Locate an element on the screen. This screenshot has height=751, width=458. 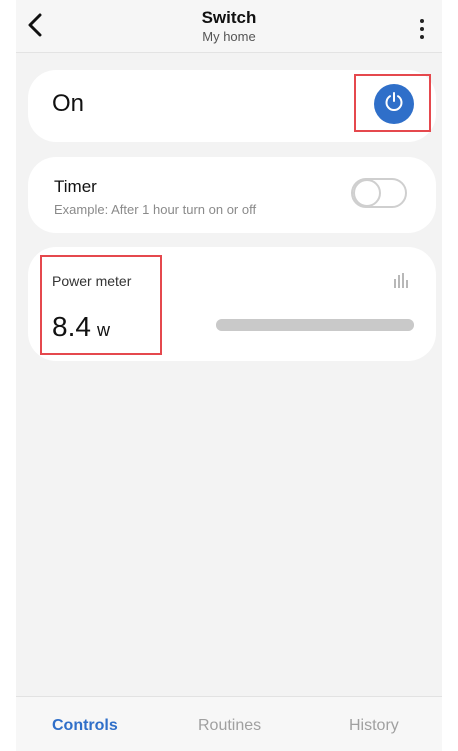
power-meter-bar-fill is located at coordinates (315, 325).